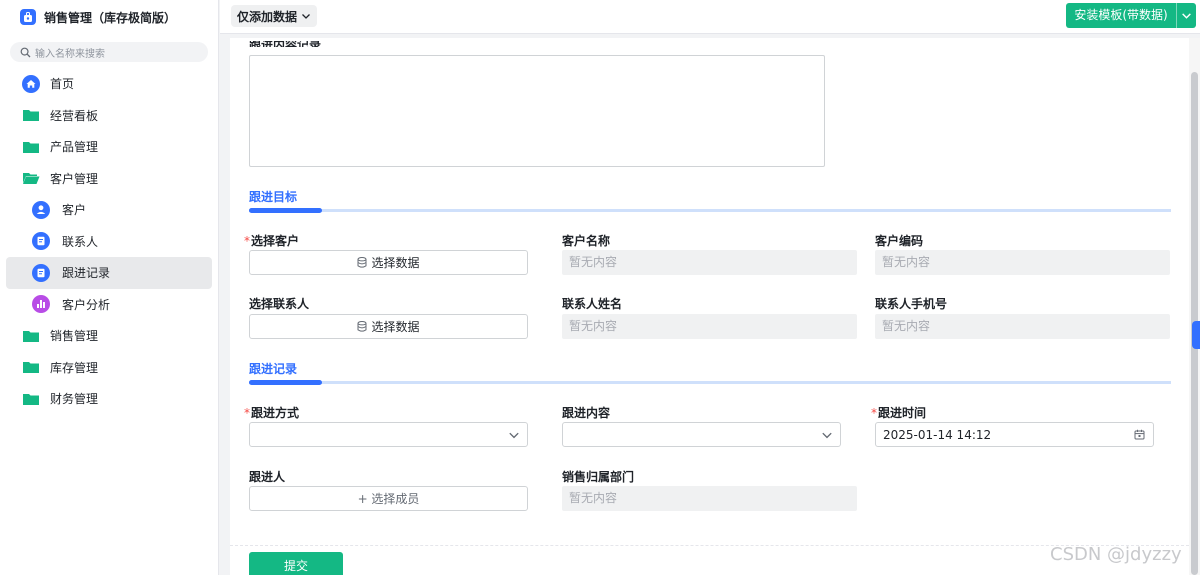  I want to click on view-mode-dropdown: 仅添加数据, so click(274, 16).